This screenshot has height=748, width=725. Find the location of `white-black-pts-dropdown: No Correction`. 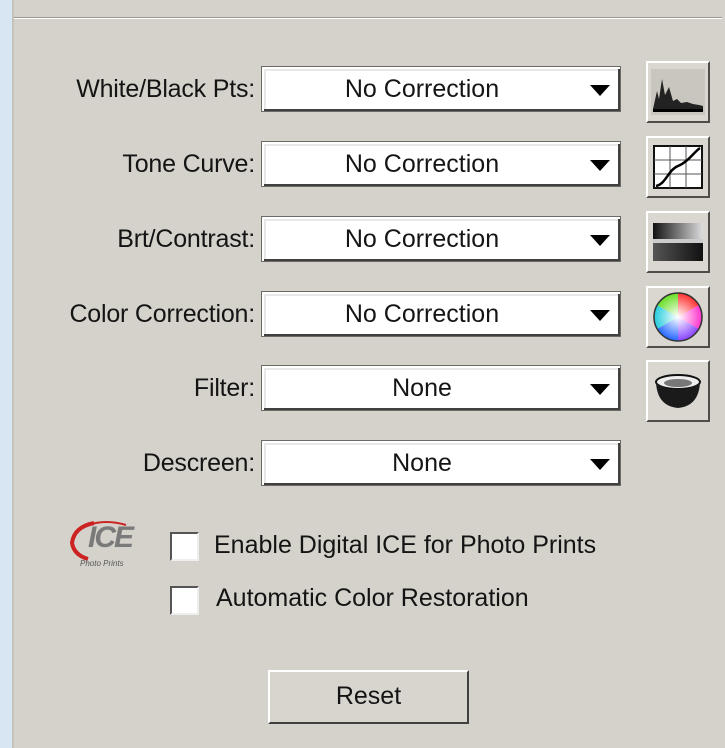

white-black-pts-dropdown: No Correction is located at coordinates (441, 89).